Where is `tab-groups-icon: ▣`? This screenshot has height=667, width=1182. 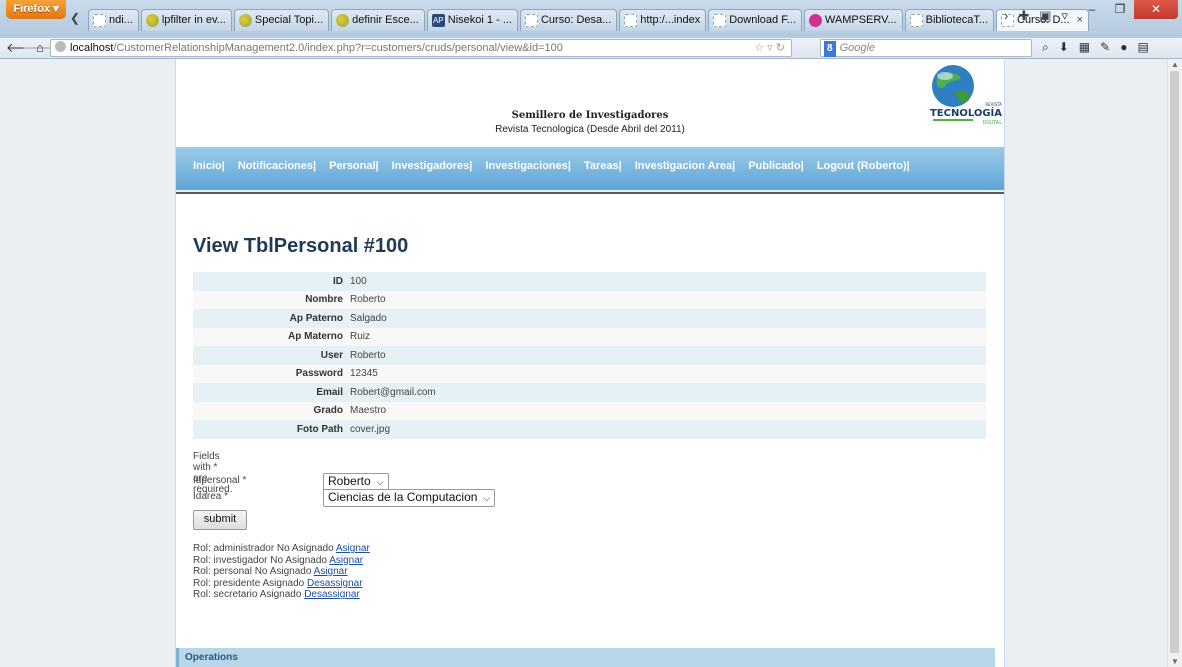 tab-groups-icon: ▣ is located at coordinates (1045, 16).